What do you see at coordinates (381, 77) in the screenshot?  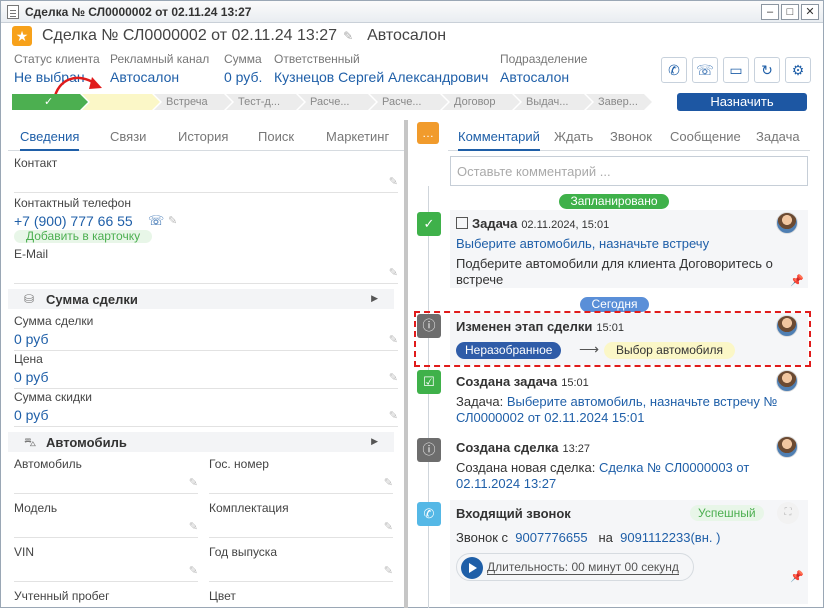 I see `field-value: Кузнецов Сергей Александрович` at bounding box center [381, 77].